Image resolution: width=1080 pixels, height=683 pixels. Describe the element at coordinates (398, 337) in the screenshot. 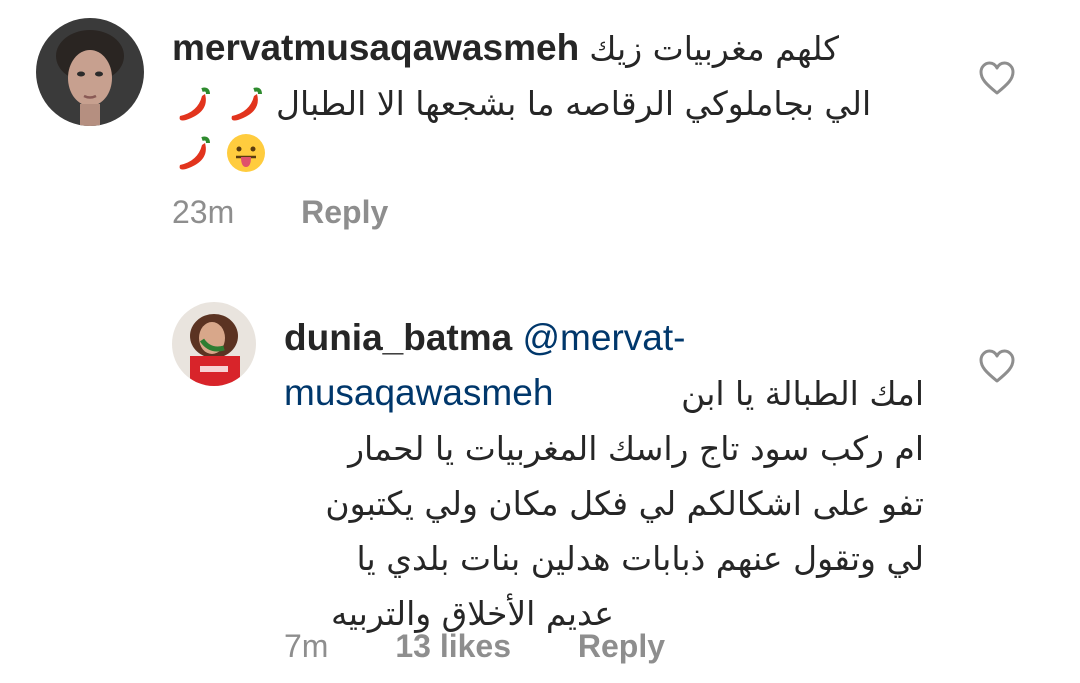

I see `username: dunia_batma` at that location.